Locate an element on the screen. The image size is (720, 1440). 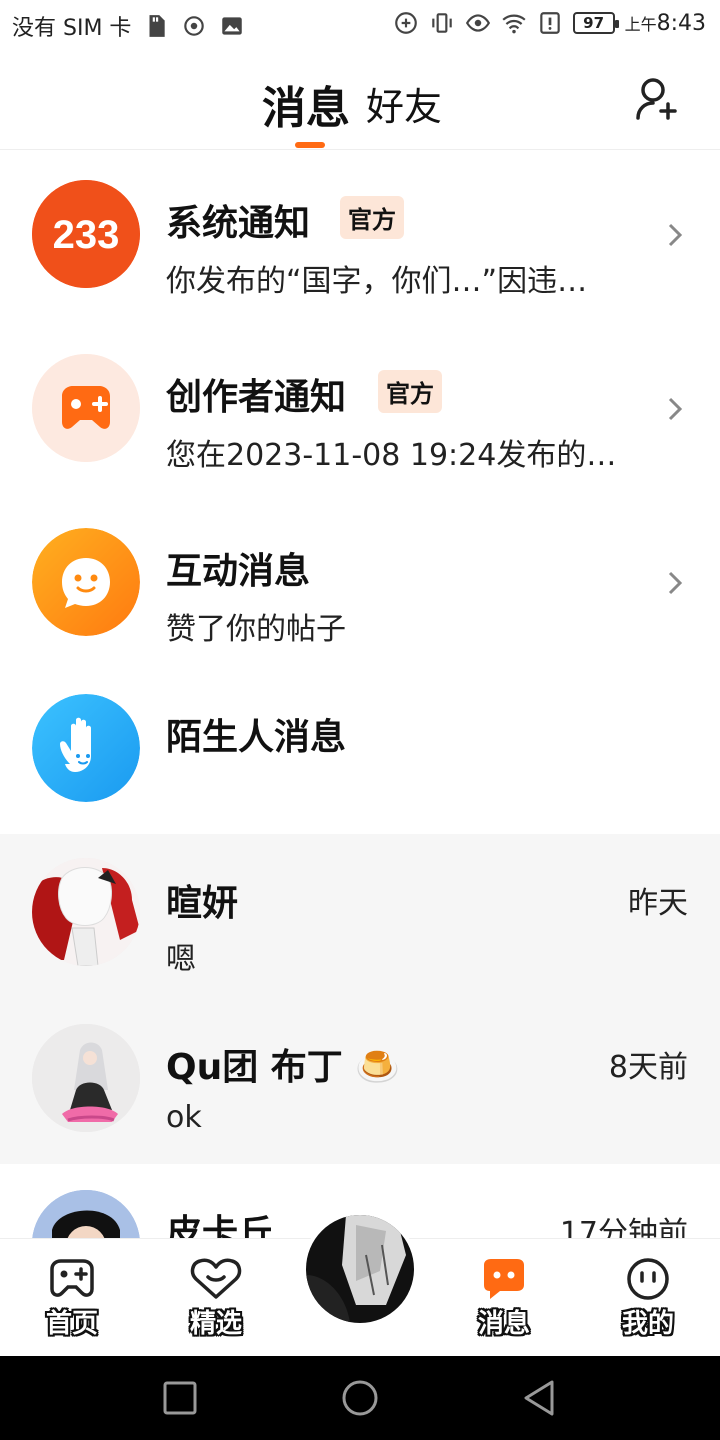
row-title: 陌生人消息 is located at coordinates (256, 737).